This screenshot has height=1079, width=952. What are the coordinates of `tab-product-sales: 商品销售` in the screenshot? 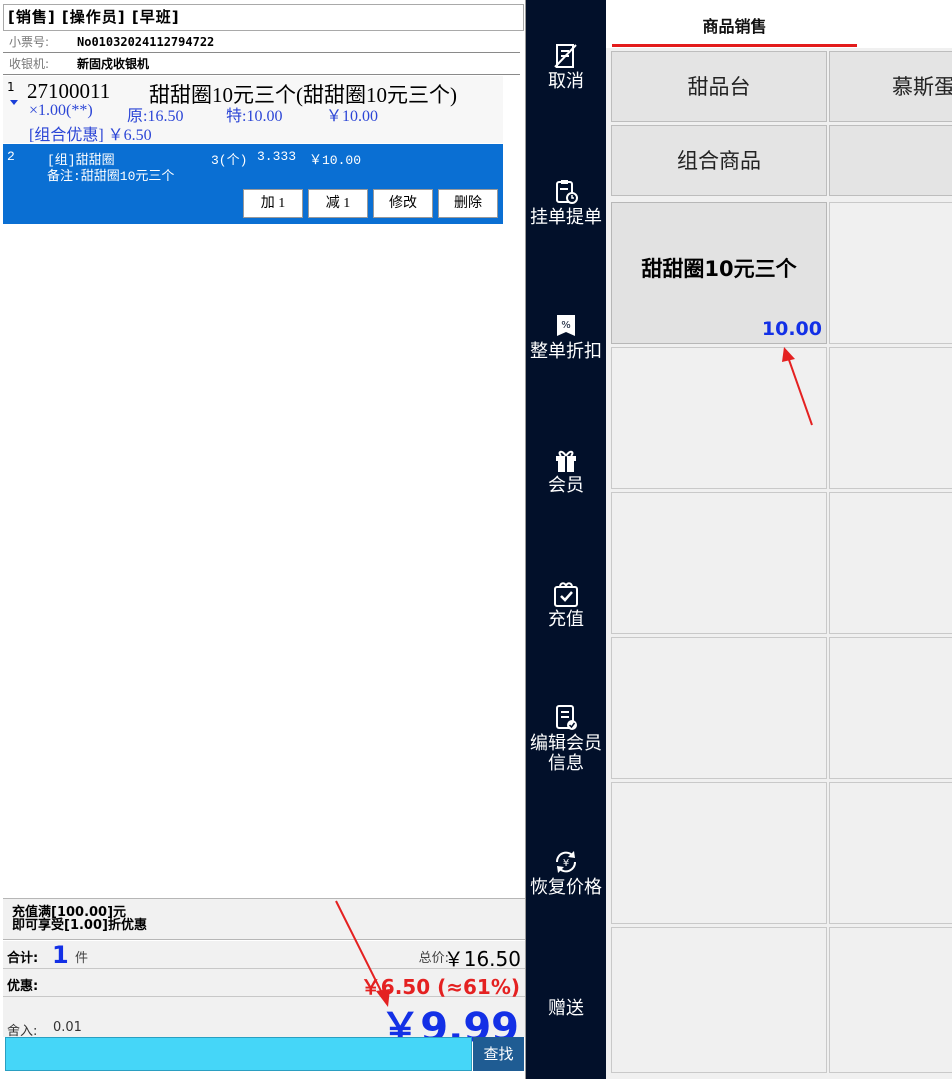 It's located at (734, 25).